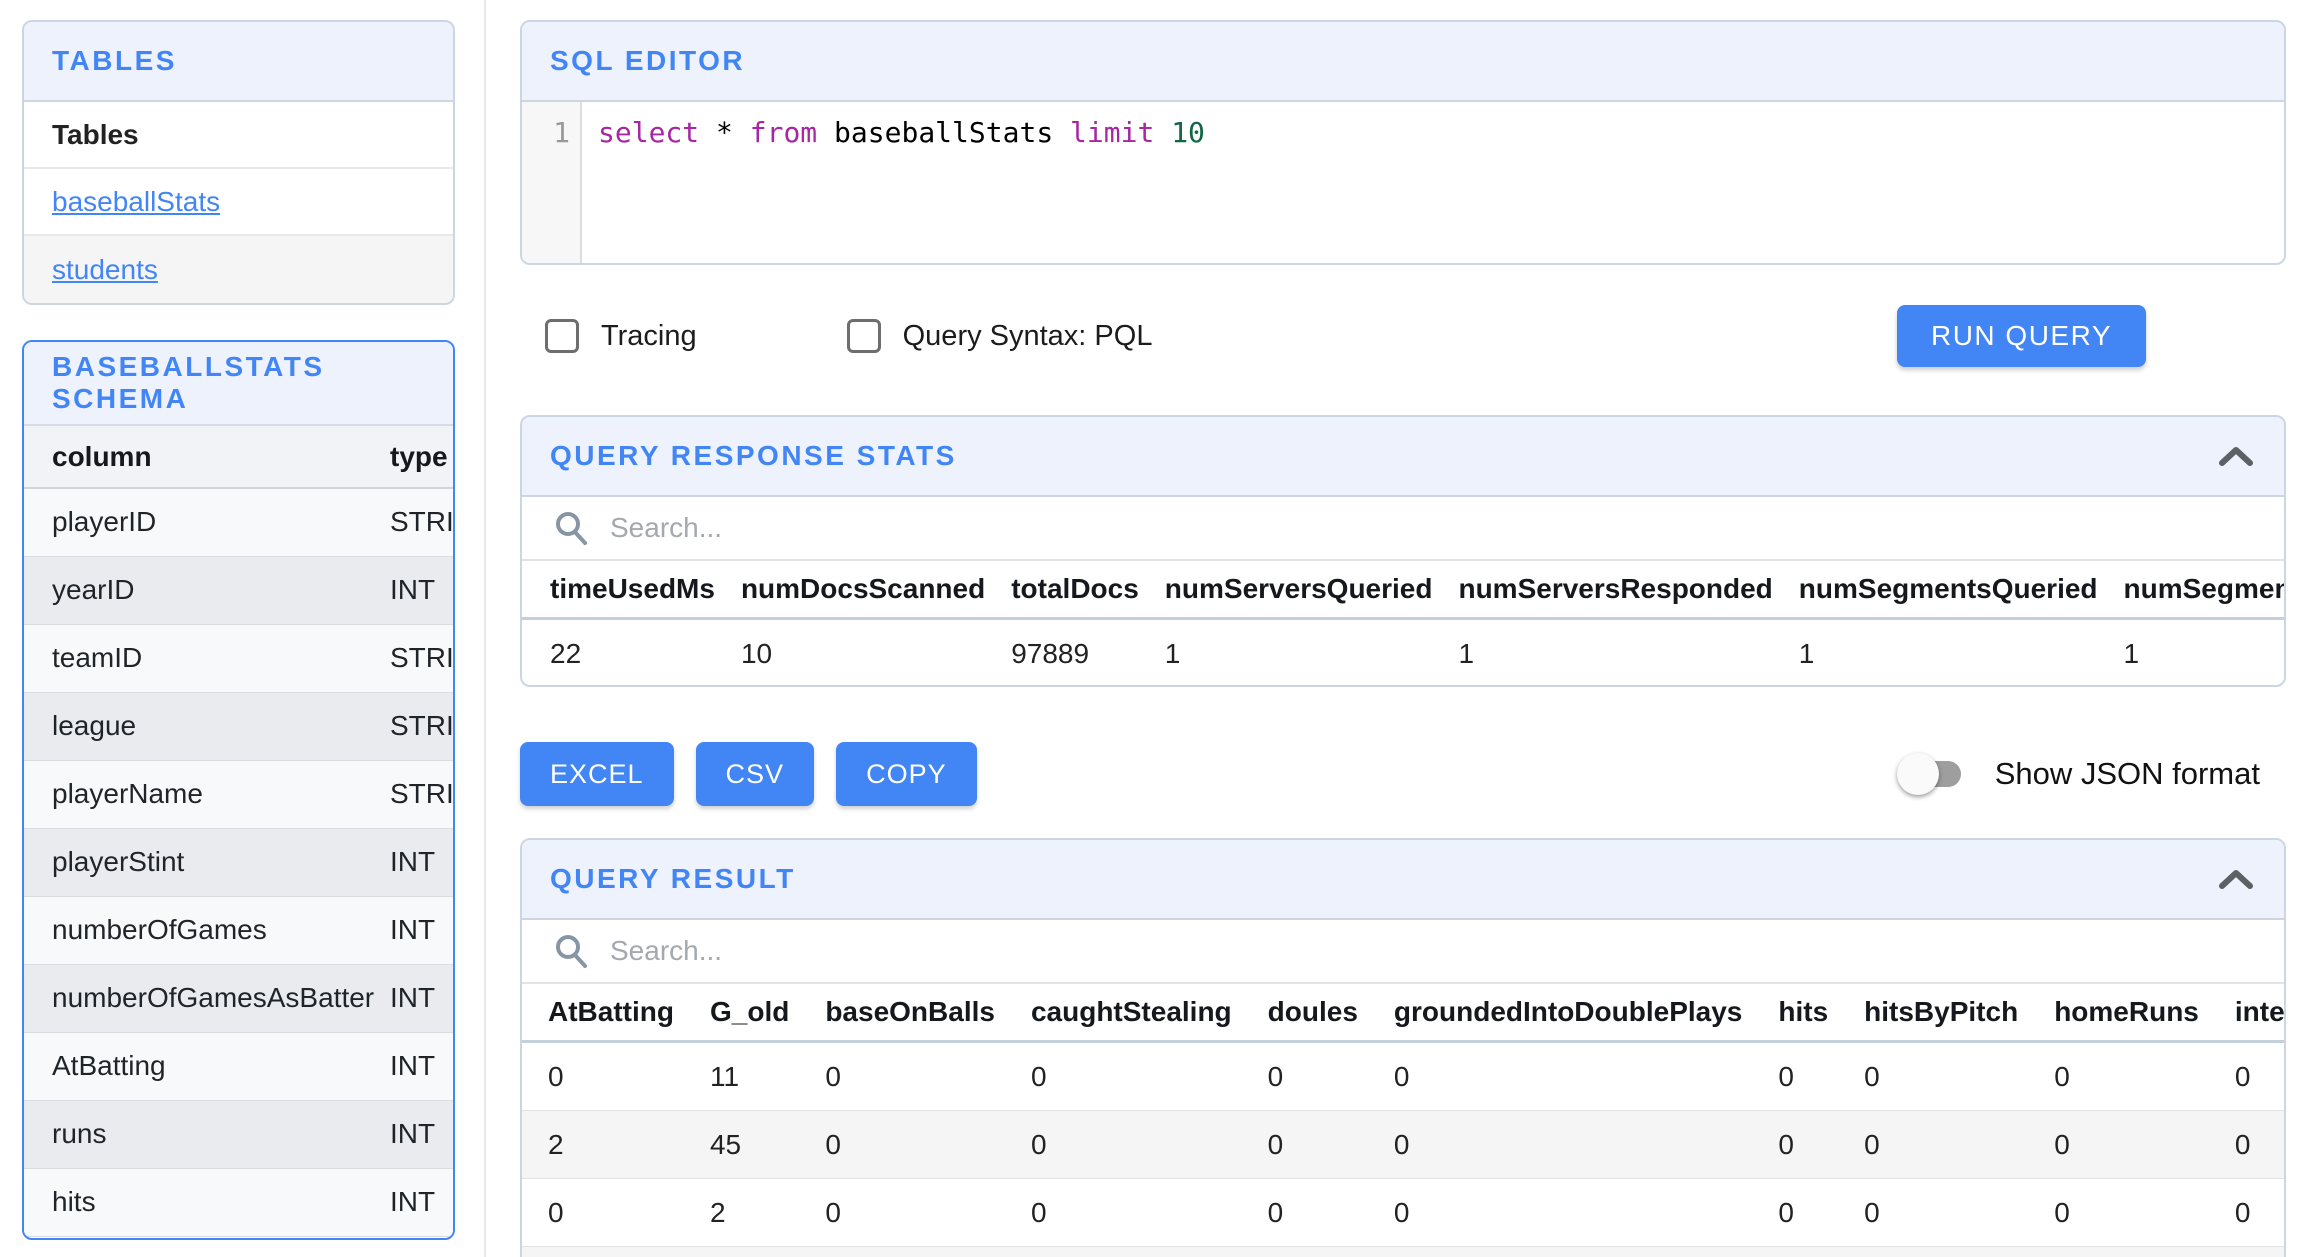 The width and height of the screenshot is (2304, 1257). What do you see at coordinates (1821, 1013) in the screenshot?
I see `result-column-header: hits` at bounding box center [1821, 1013].